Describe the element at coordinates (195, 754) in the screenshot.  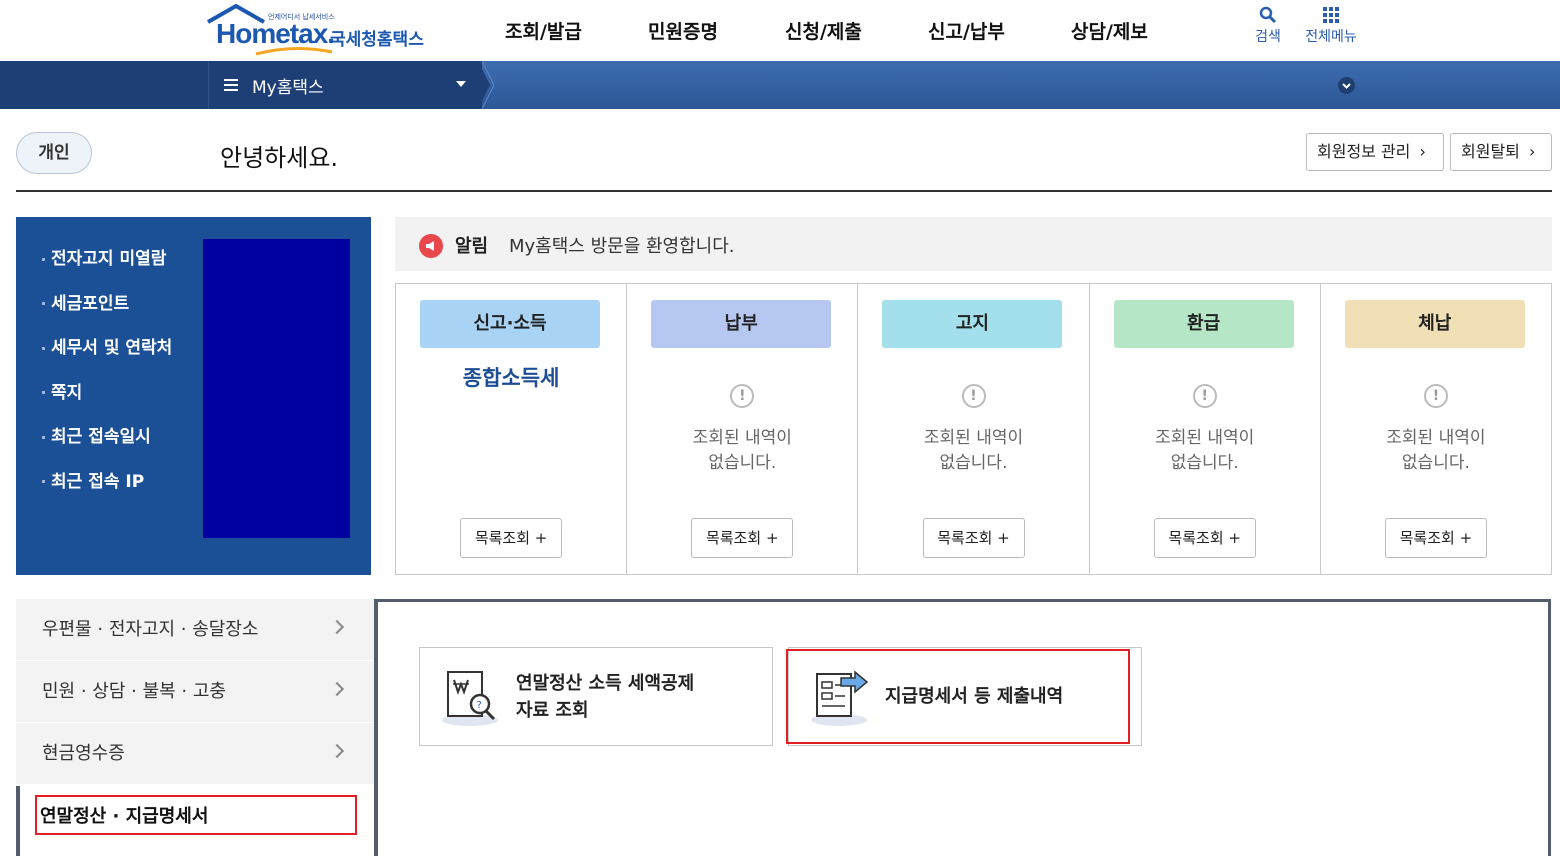
I see `side-item-cash-receipt: 현금영수증` at that location.